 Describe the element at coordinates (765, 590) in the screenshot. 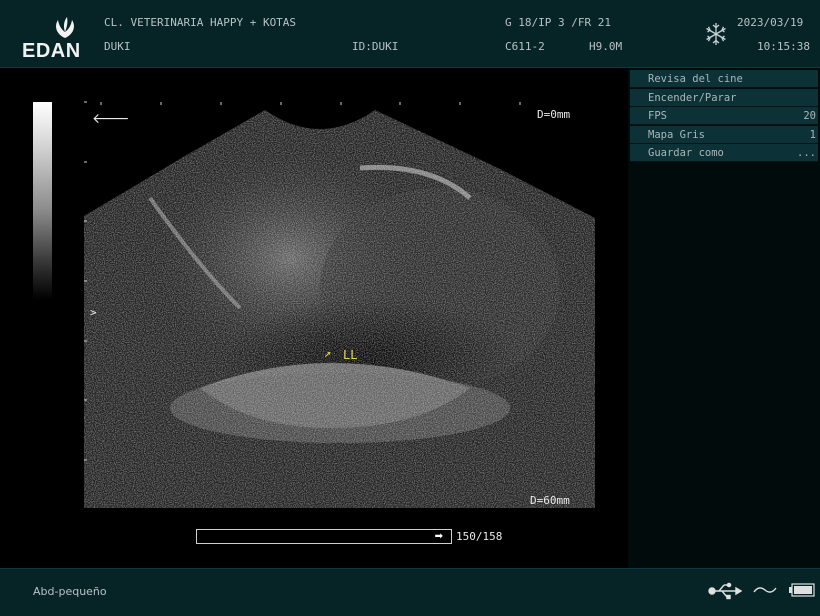

I see `network-wave-icon` at that location.